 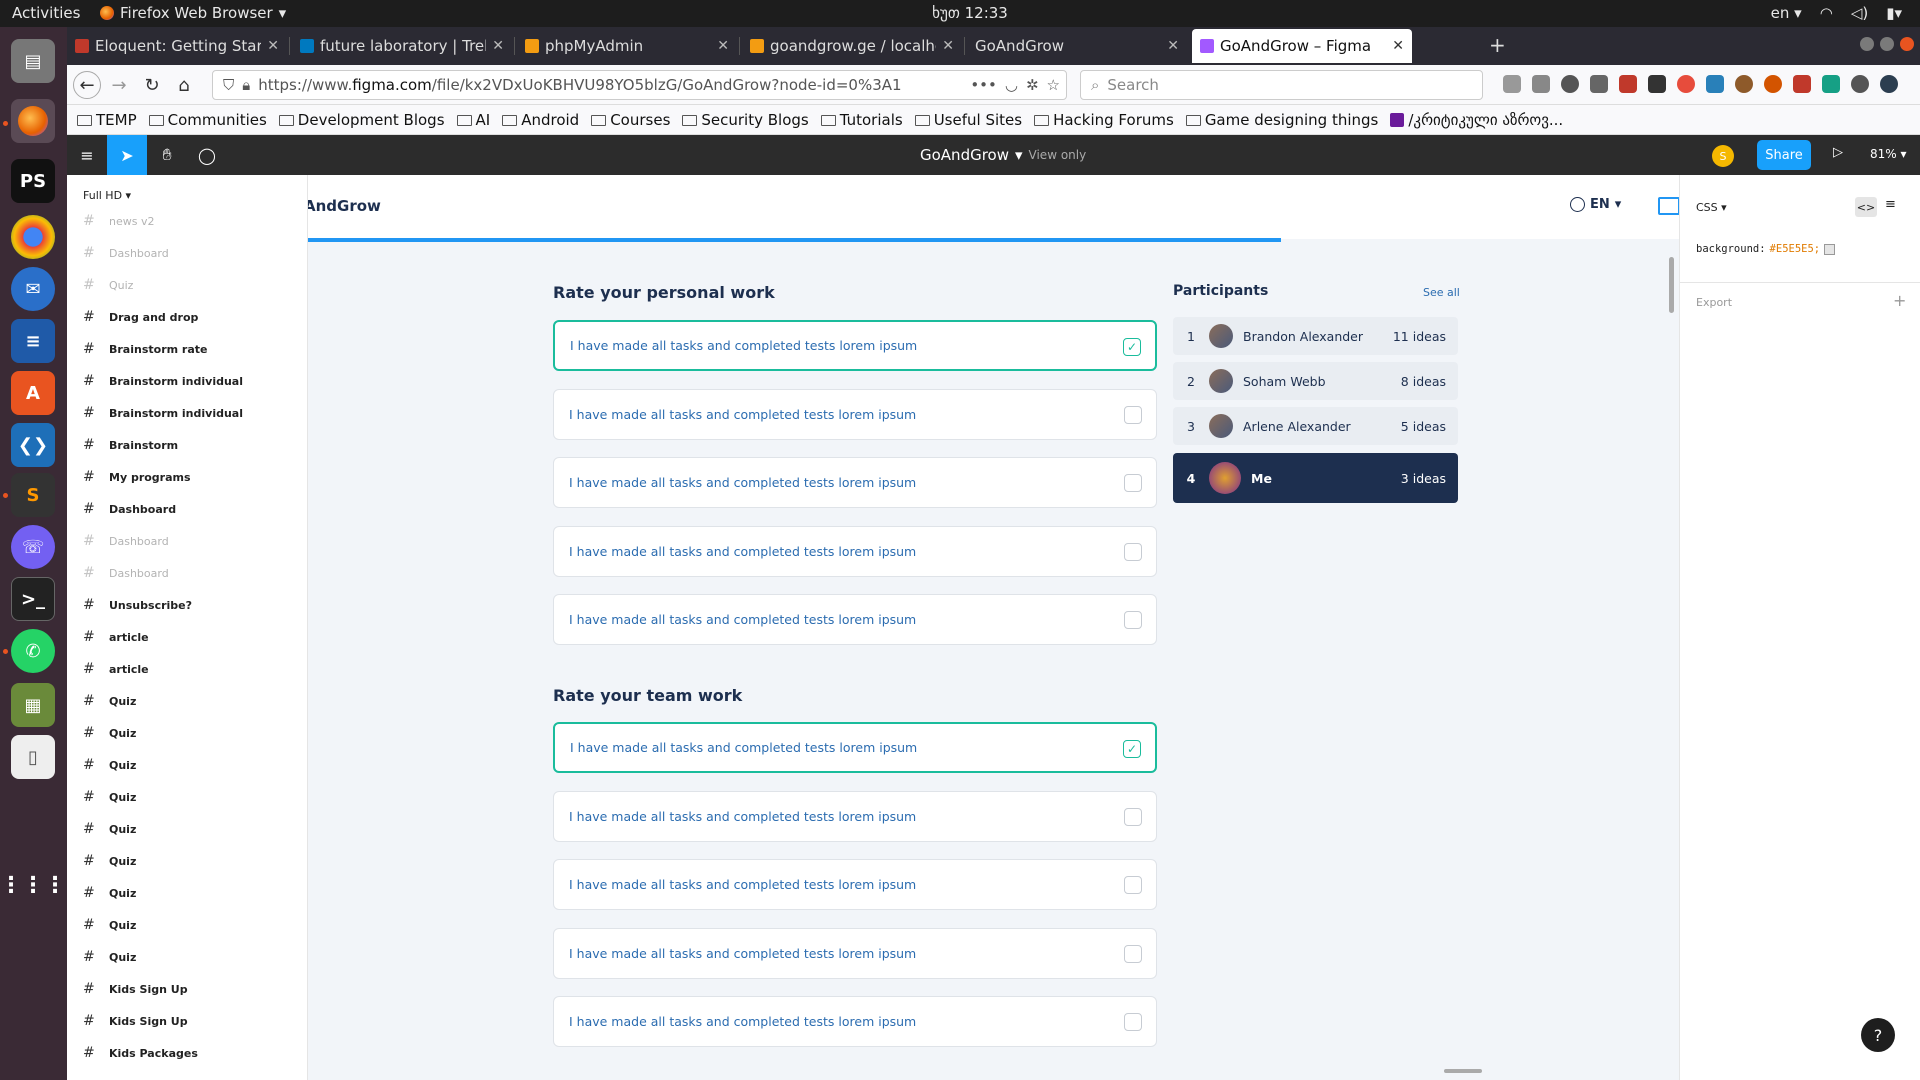 What do you see at coordinates (33, 181) in the screenshot?
I see `phpstorm-icon: PS` at bounding box center [33, 181].